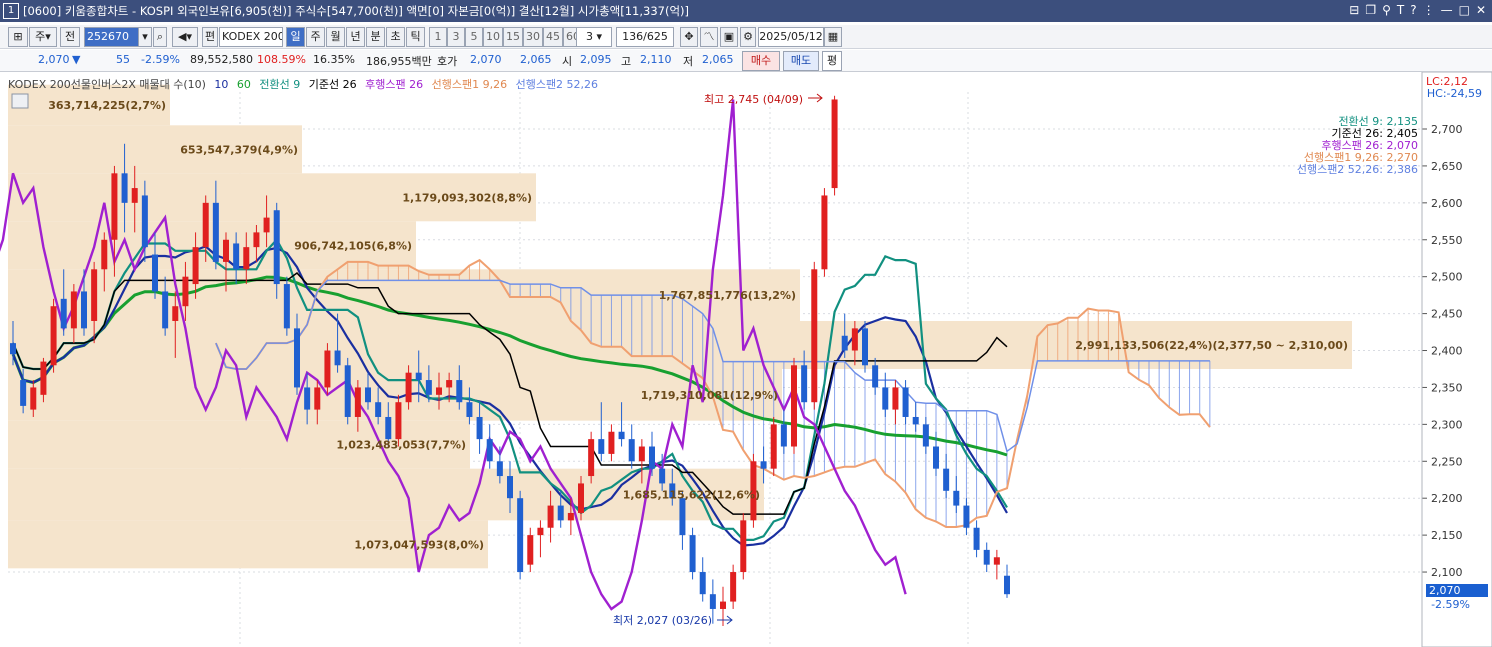  What do you see at coordinates (438, 37) in the screenshot?
I see `minute-button-1: 1` at bounding box center [438, 37].